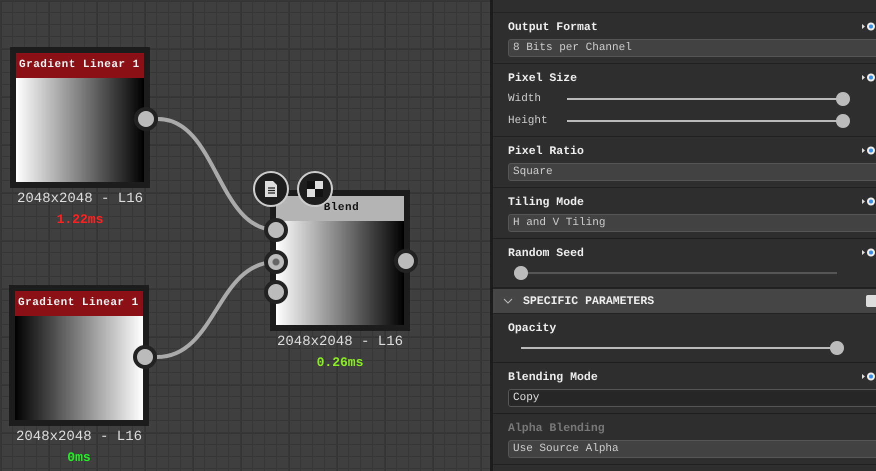 This screenshot has width=876, height=471. Describe the element at coordinates (692, 398) in the screenshot. I see `dropdown-field: Copy` at that location.